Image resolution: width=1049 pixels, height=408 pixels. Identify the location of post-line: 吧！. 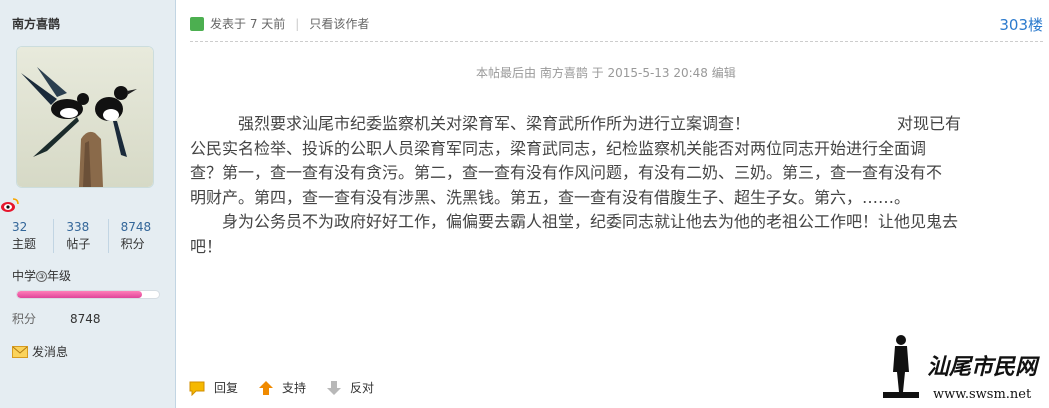
(206, 246).